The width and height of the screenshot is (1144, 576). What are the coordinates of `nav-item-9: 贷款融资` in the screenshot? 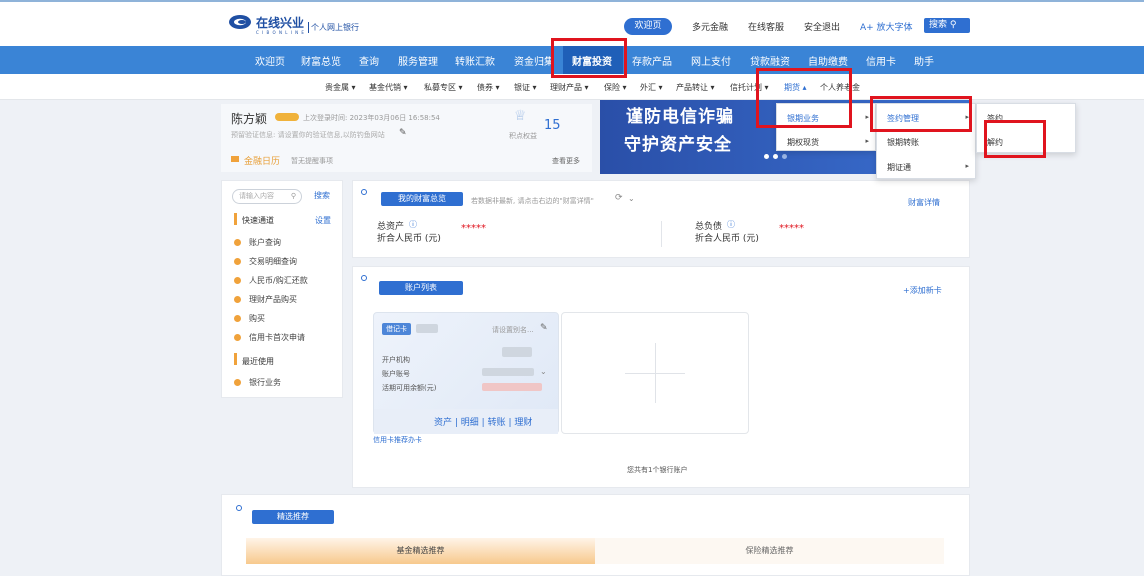 It's located at (770, 60).